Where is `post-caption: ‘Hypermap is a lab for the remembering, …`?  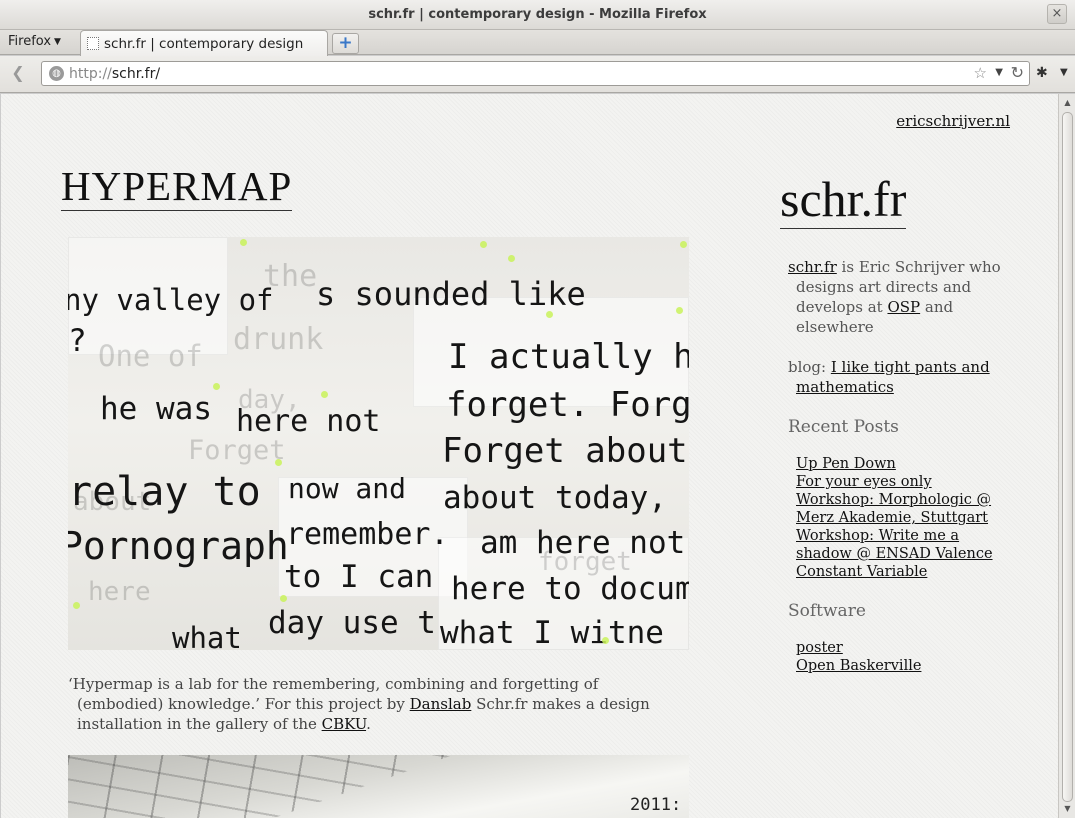 post-caption: ‘Hypermap is a lab for the remembering, … is located at coordinates (368, 704).